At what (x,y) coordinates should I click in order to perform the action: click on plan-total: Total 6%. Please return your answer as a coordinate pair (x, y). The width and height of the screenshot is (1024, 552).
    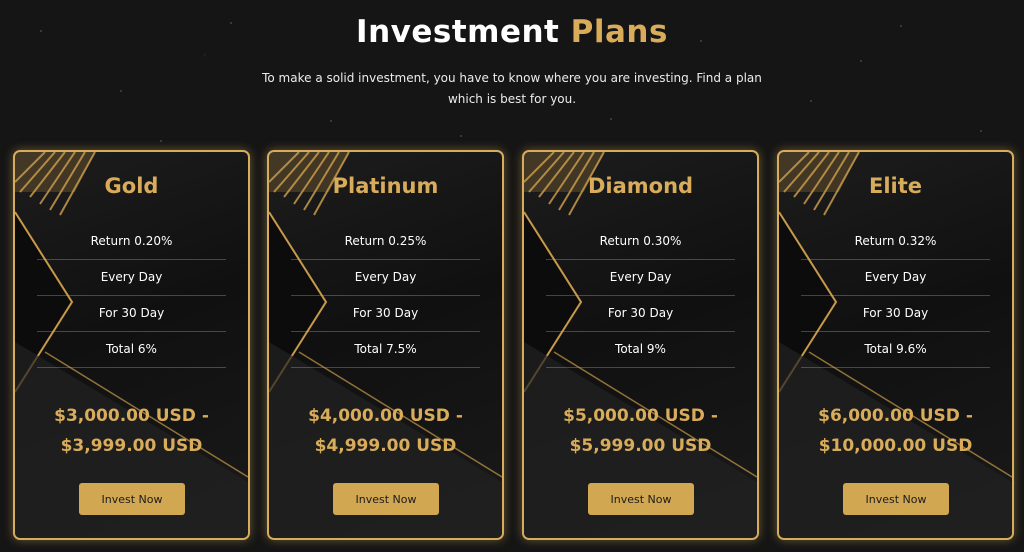
    Looking at the image, I should click on (131, 349).